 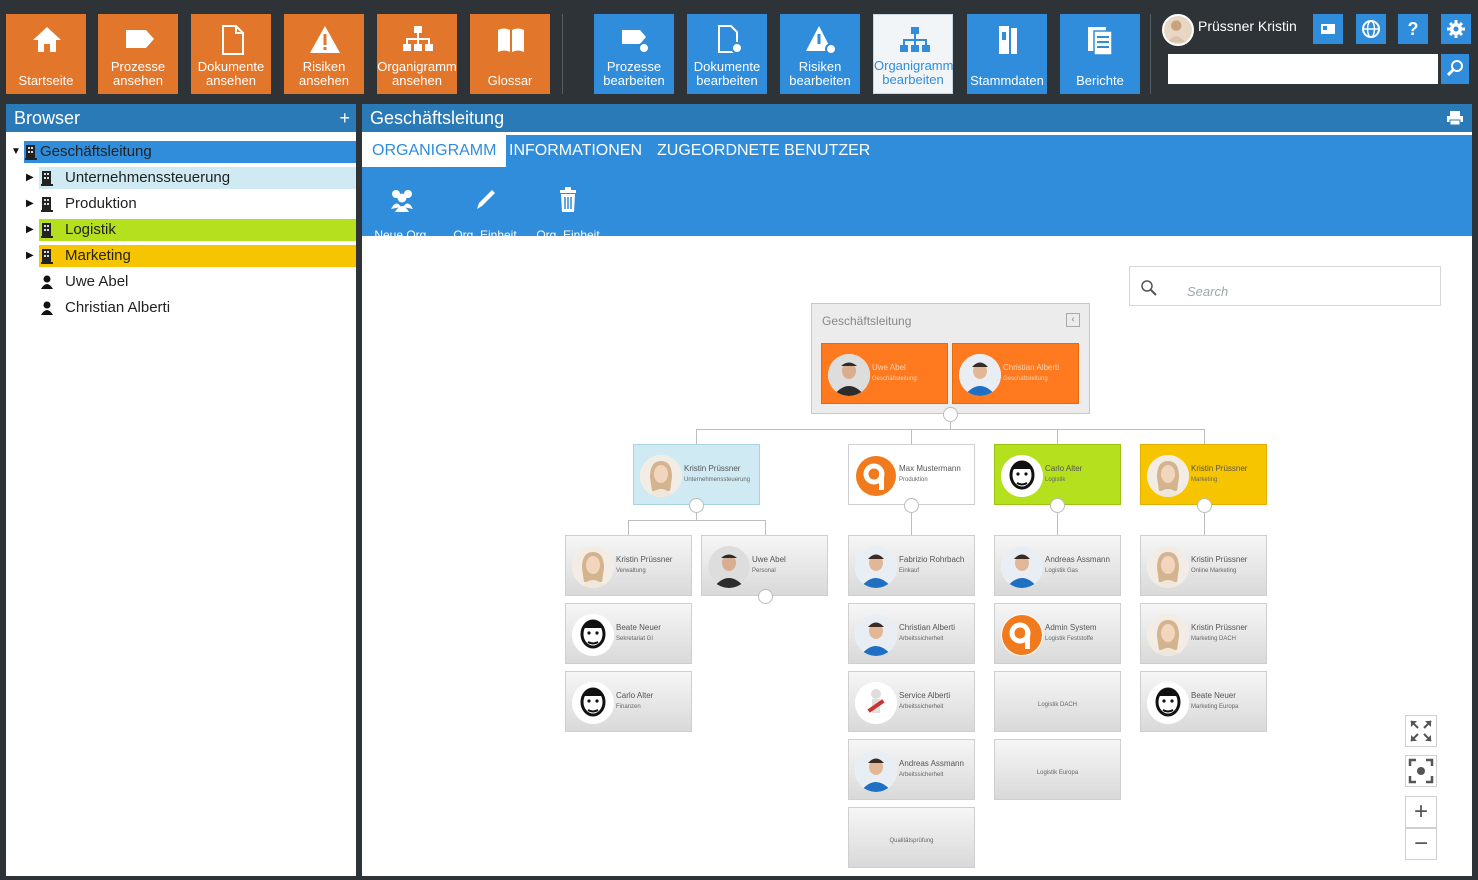 What do you see at coordinates (1328, 29) in the screenshot?
I see `id-card-button` at bounding box center [1328, 29].